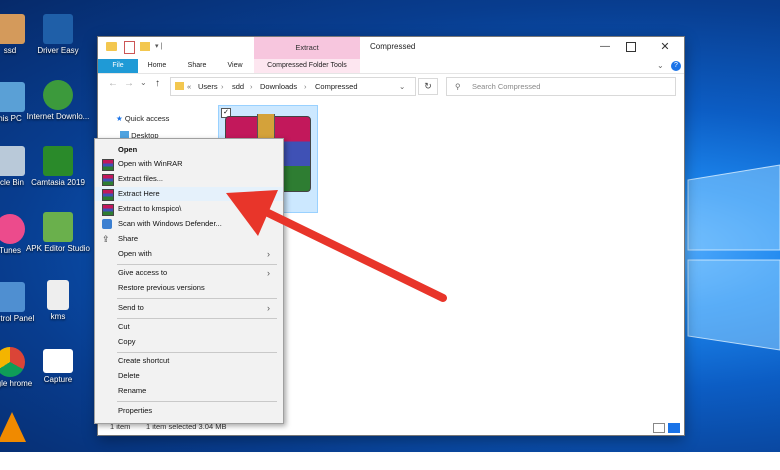 Image resolution: width=780 pixels, height=470 pixels. I want to click on annotation-arrow-shaft, so click(352, 254).